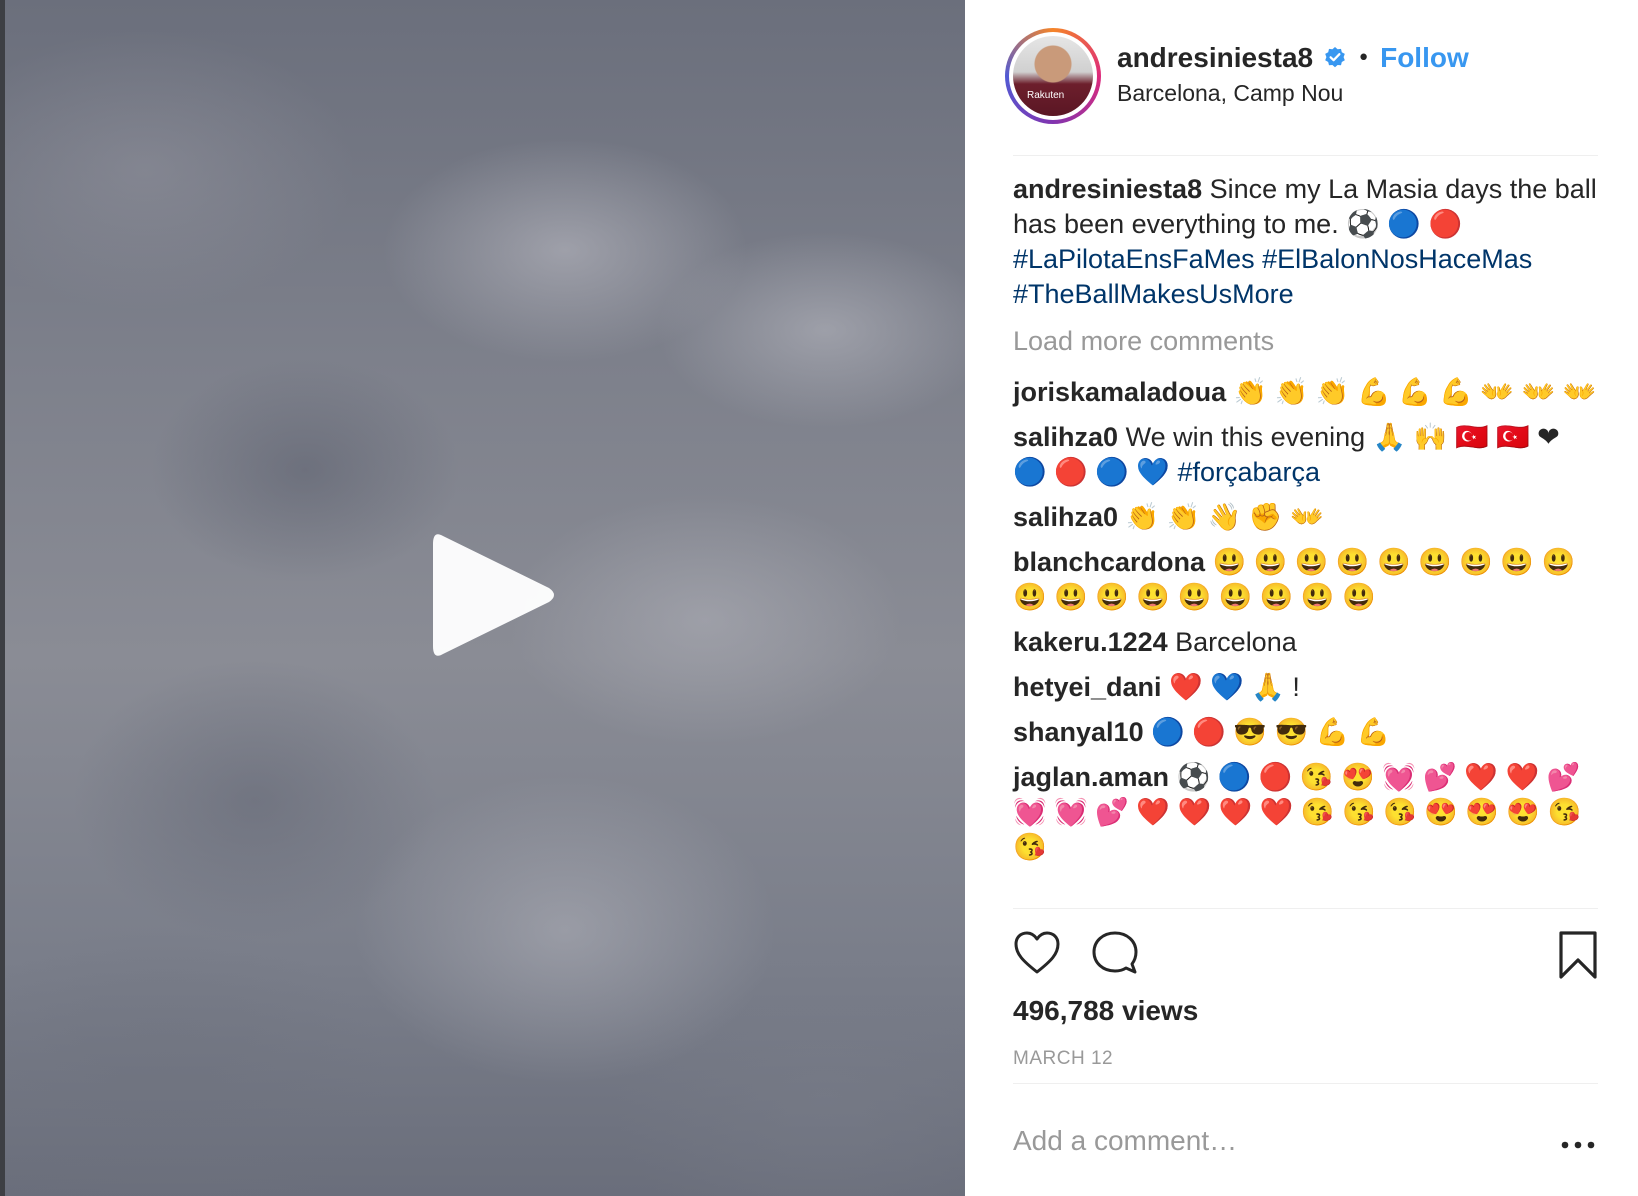 This screenshot has width=1638, height=1196. What do you see at coordinates (1305, 155) in the screenshot?
I see `header-divider` at bounding box center [1305, 155].